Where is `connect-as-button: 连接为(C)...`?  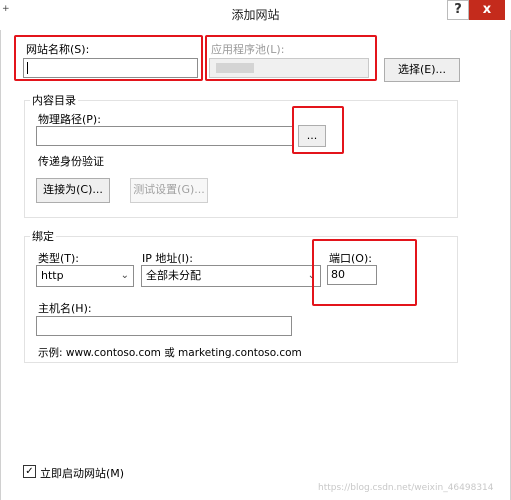
connect-as-button: 连接为(C)... is located at coordinates (73, 190).